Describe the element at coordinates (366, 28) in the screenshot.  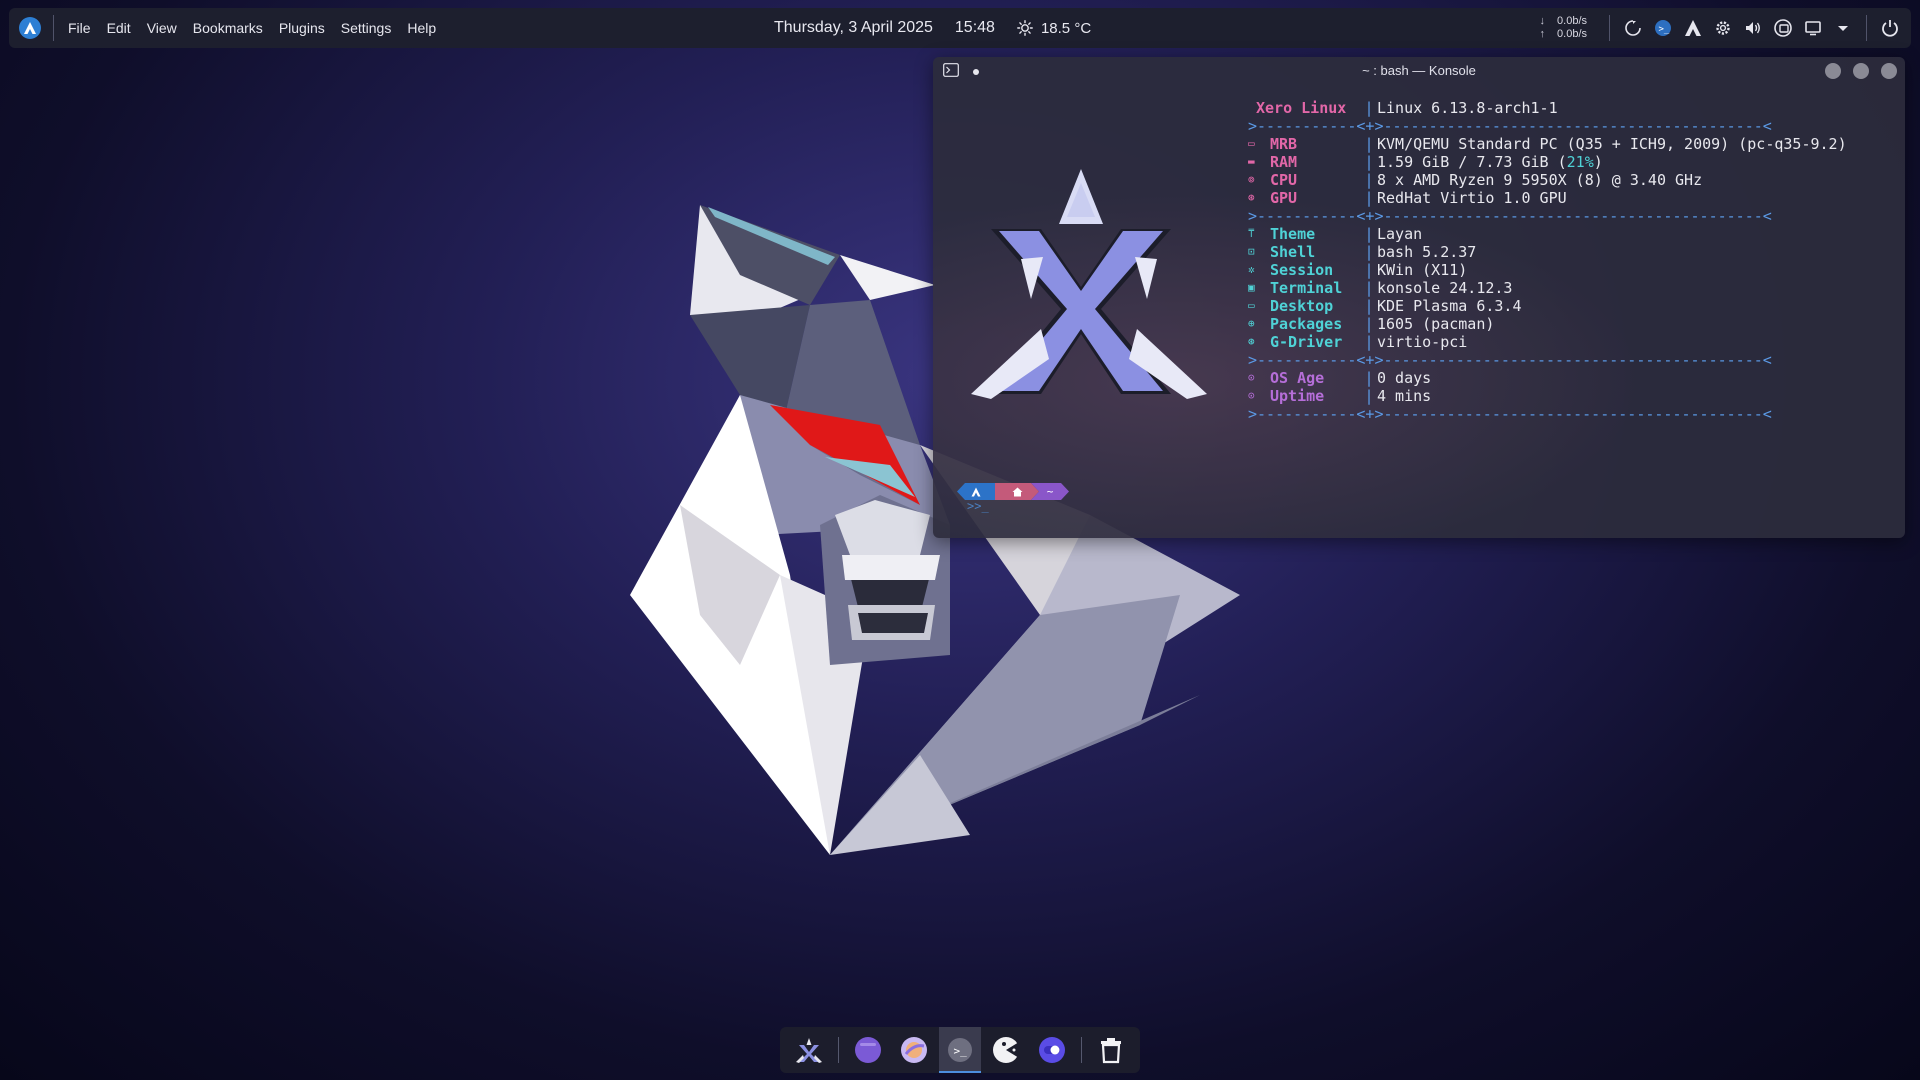
I see `menu-settings: Settings` at that location.